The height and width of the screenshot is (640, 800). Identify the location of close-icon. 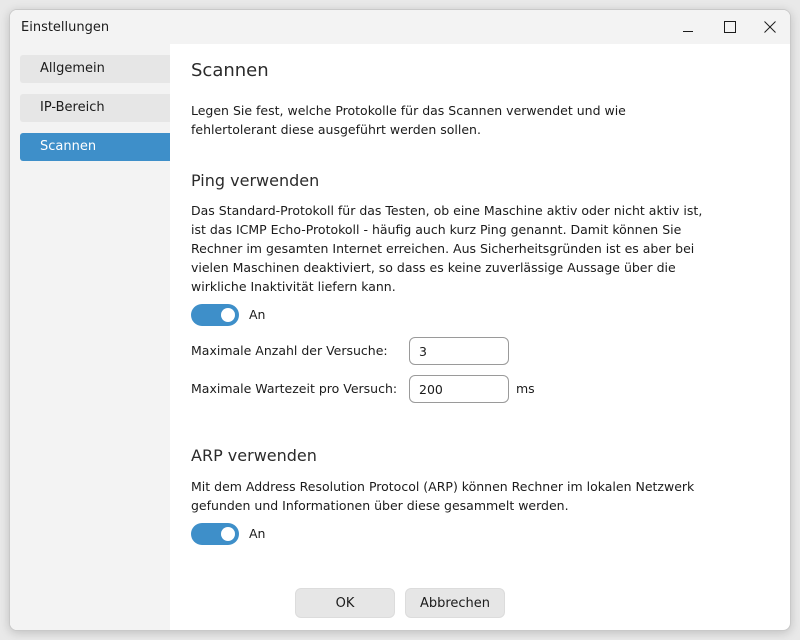
(770, 27).